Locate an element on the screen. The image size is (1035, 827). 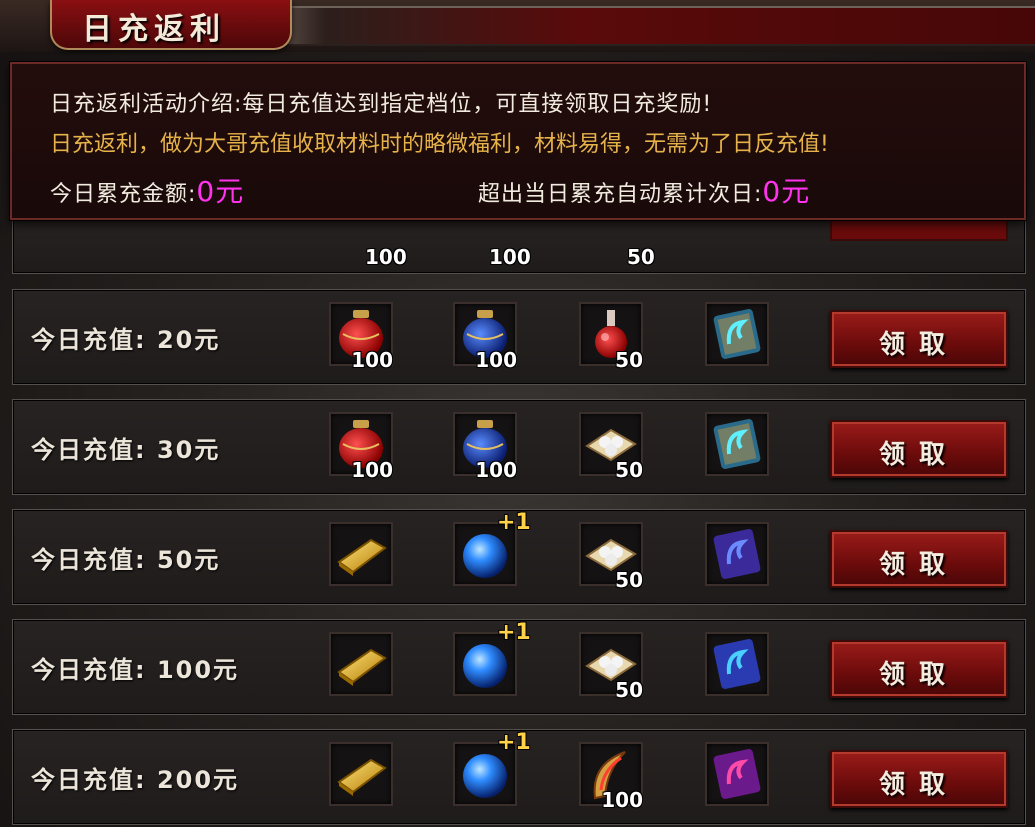
reward-row: 今日充值: 20元 100 100 50 领取 is located at coordinates (519, 337).